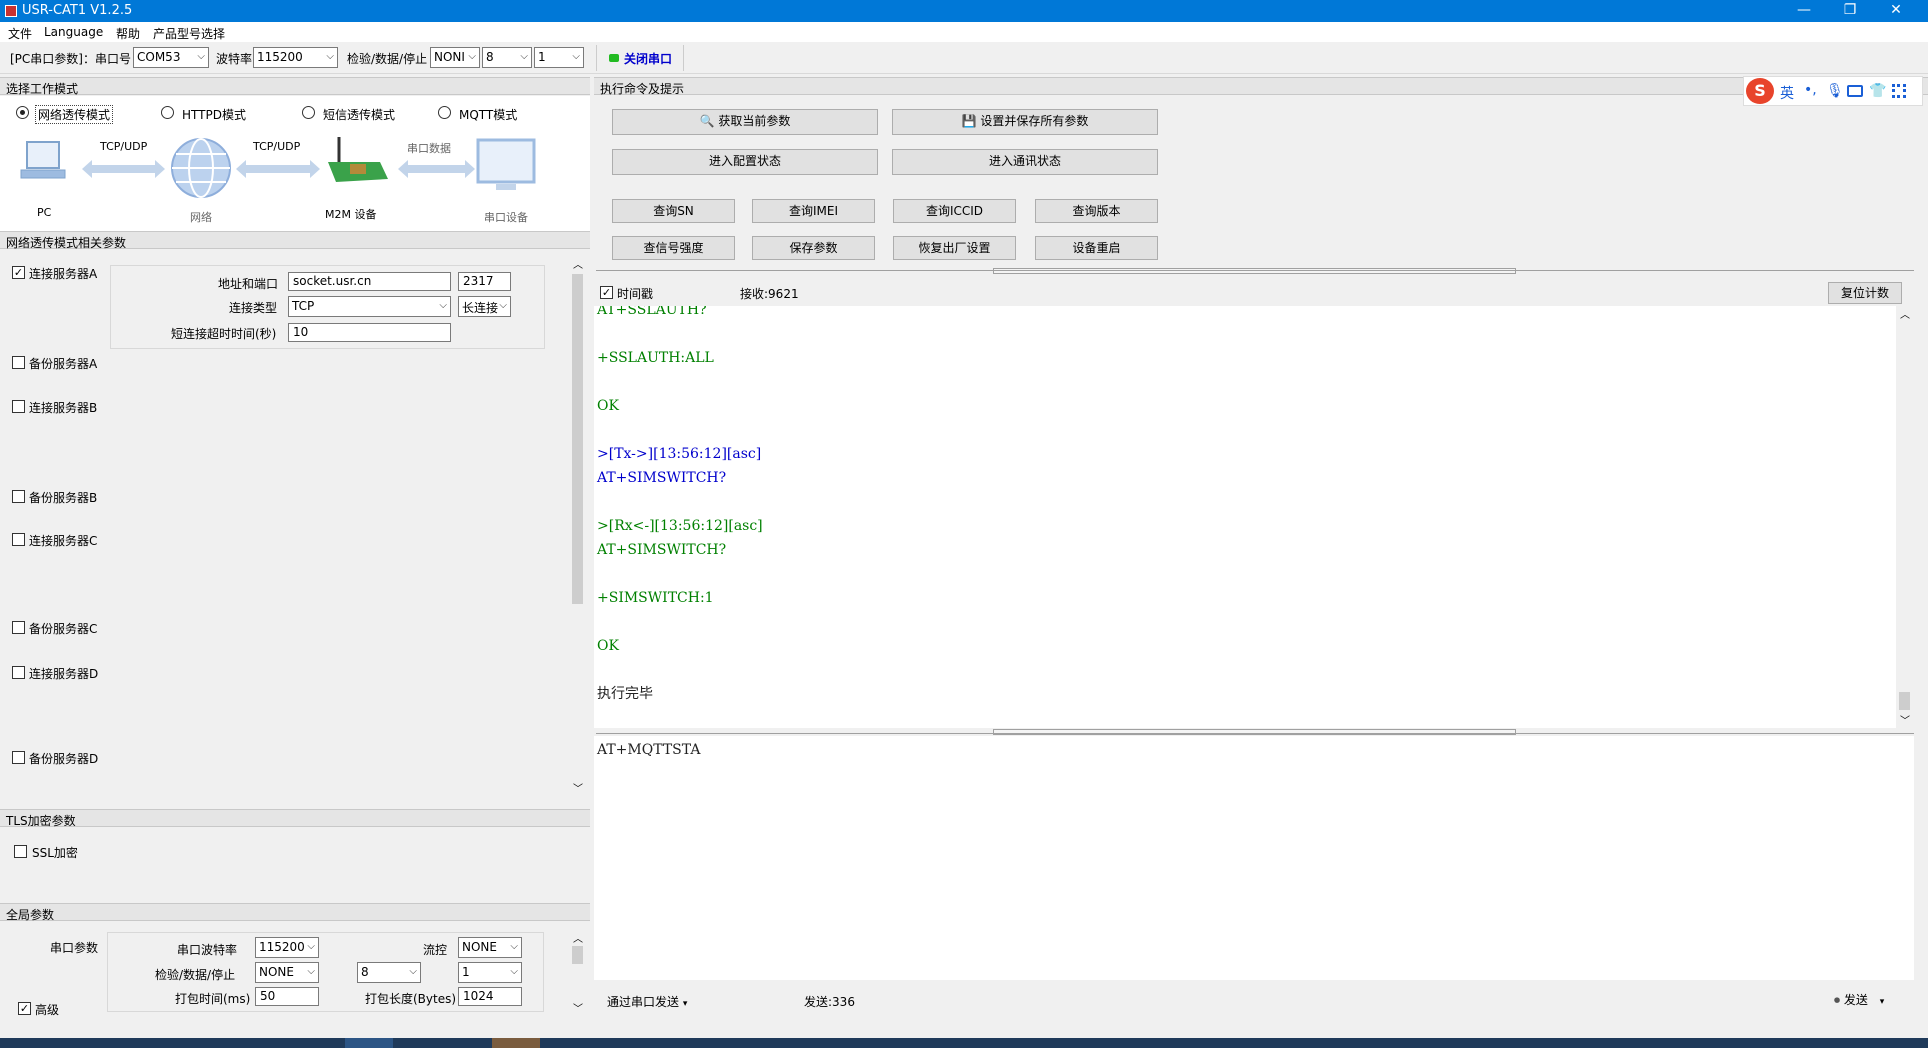 Image resolution: width=1928 pixels, height=1048 pixels. I want to click on globe-icon, so click(201, 168).